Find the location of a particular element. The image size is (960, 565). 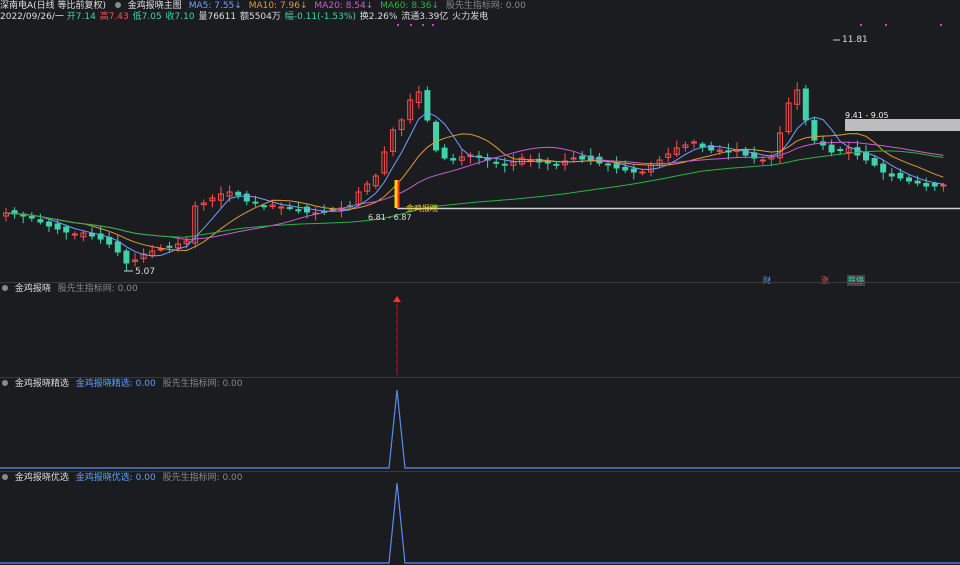

high-annotation: 11.81 is located at coordinates (855, 40).